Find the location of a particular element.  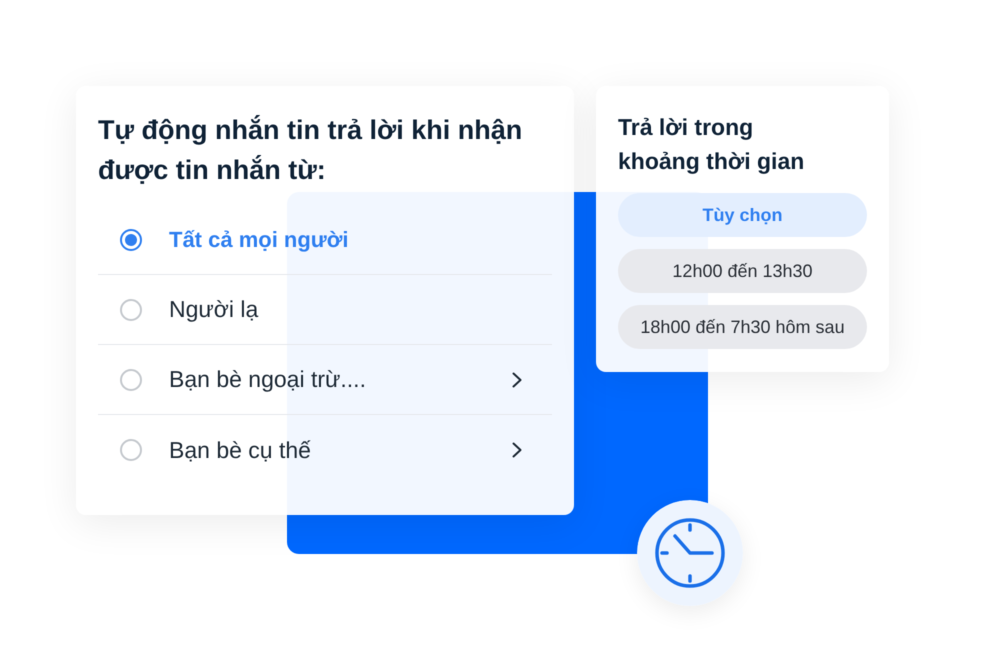

card-title: Trả lời trong khoảng thời gian is located at coordinates (712, 144).